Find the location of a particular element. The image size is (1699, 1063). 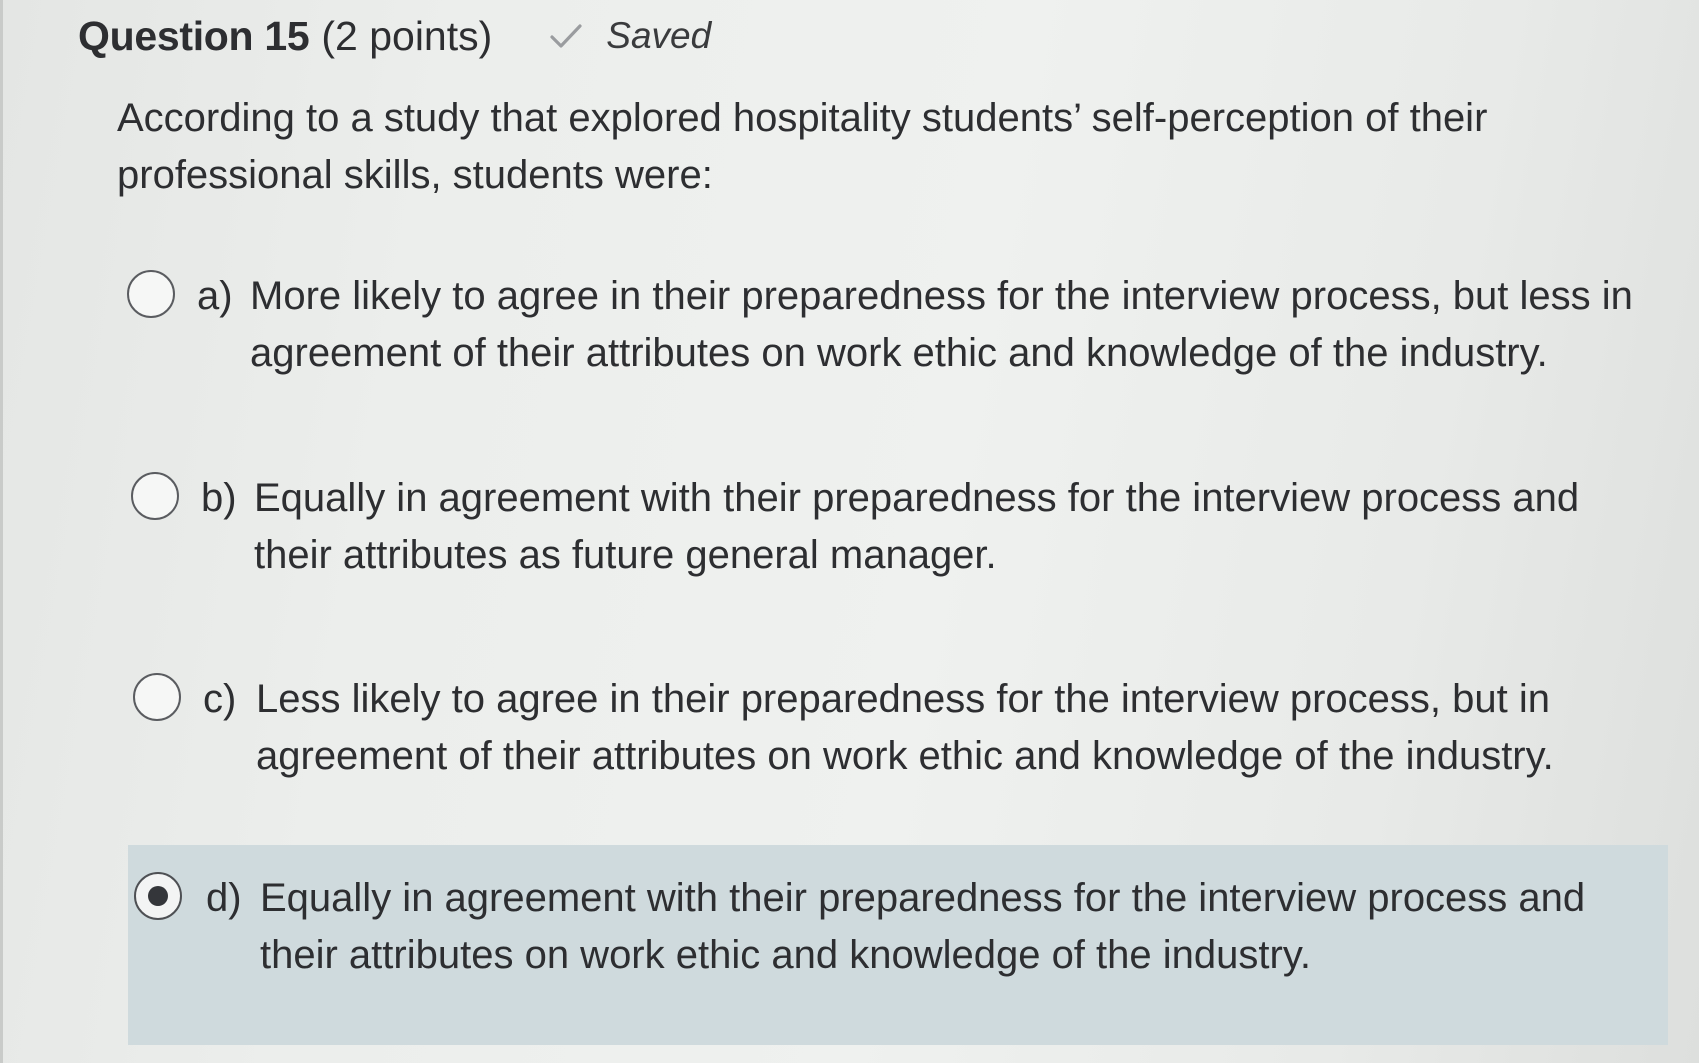

saved-status: Saved is located at coordinates (629, 36).